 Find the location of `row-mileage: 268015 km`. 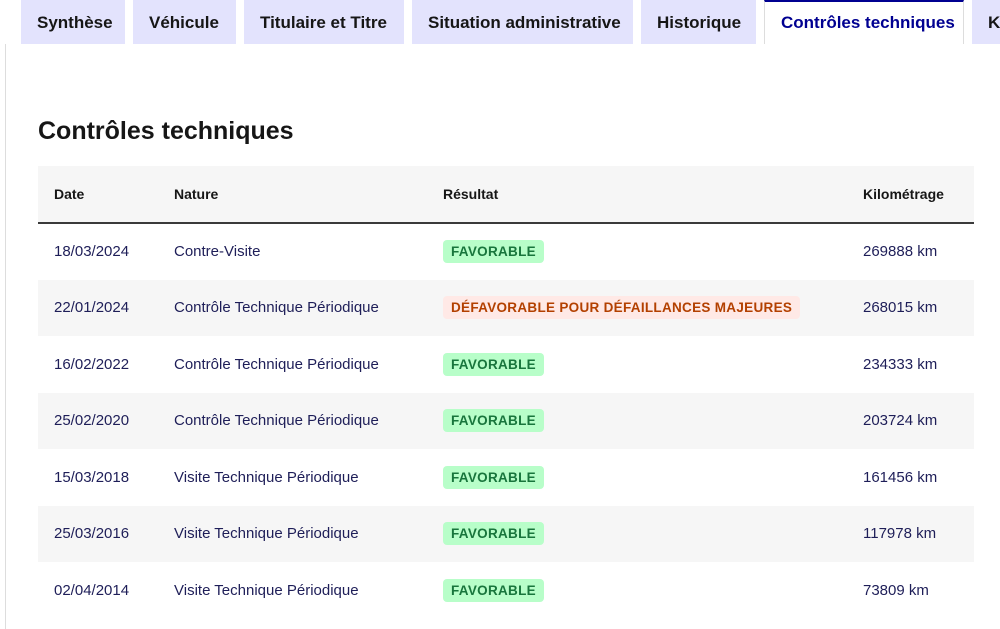

row-mileage: 268015 km is located at coordinates (900, 308).